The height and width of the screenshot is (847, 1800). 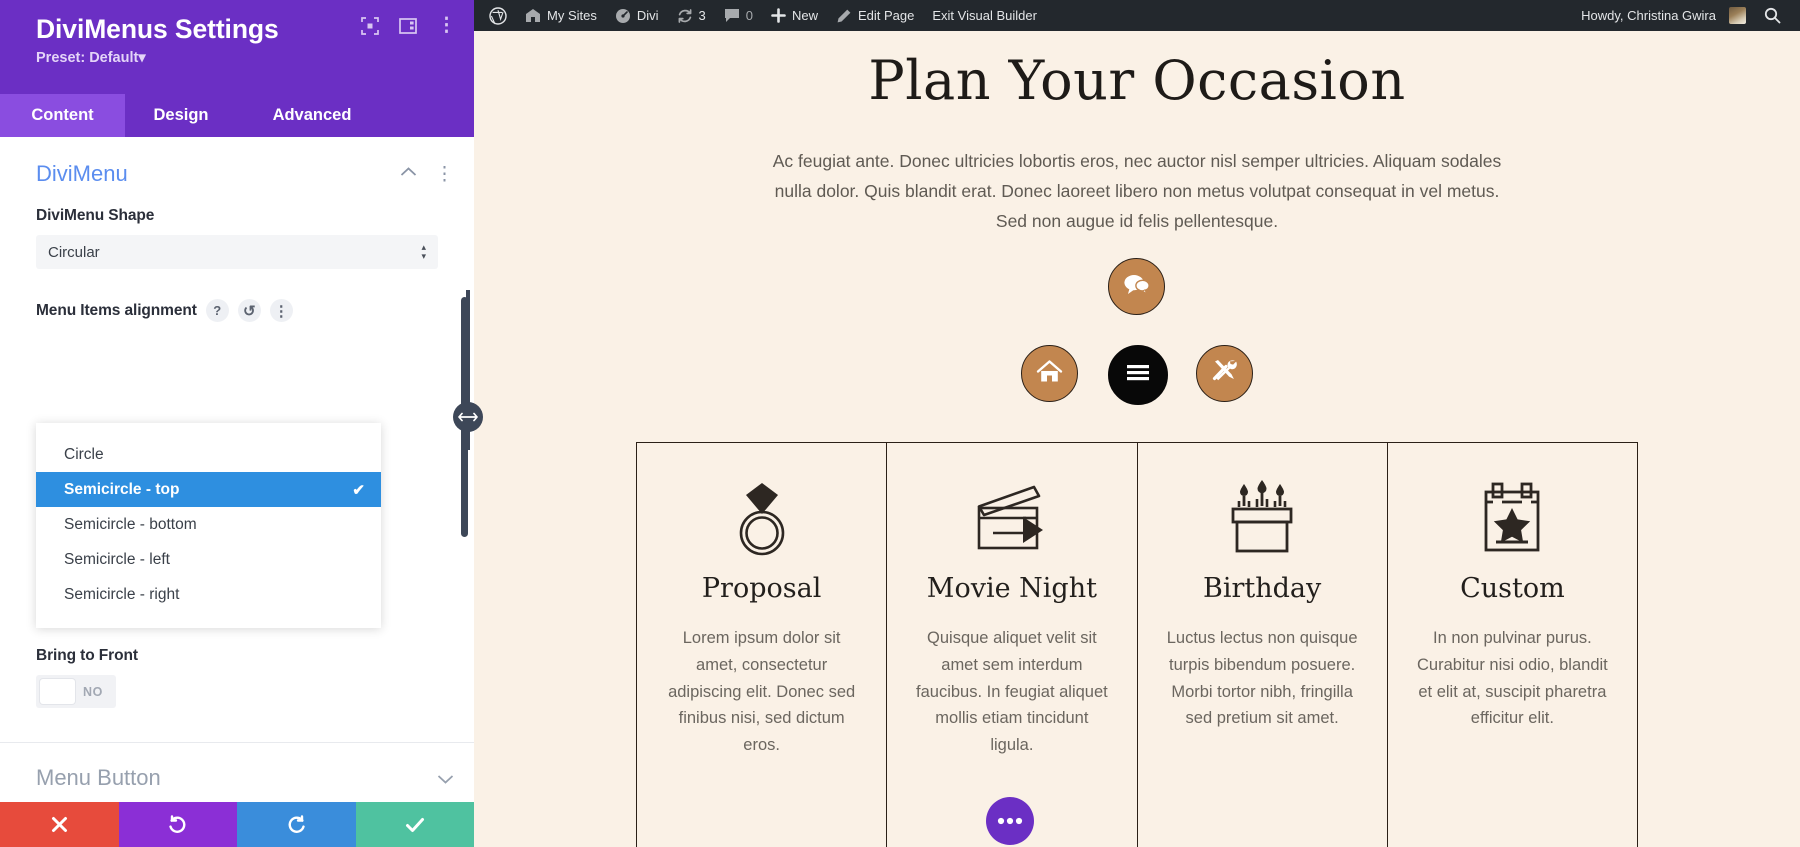 What do you see at coordinates (281, 310) in the screenshot?
I see `field-more-icon: ⋮` at bounding box center [281, 310].